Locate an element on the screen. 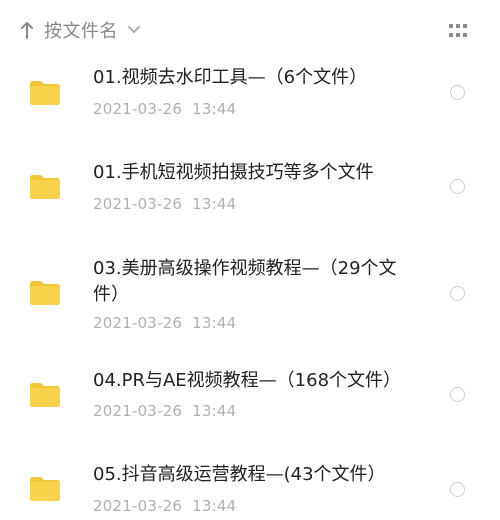 The width and height of the screenshot is (500, 520). sort-arrow-up-icon is located at coordinates (27, 30).